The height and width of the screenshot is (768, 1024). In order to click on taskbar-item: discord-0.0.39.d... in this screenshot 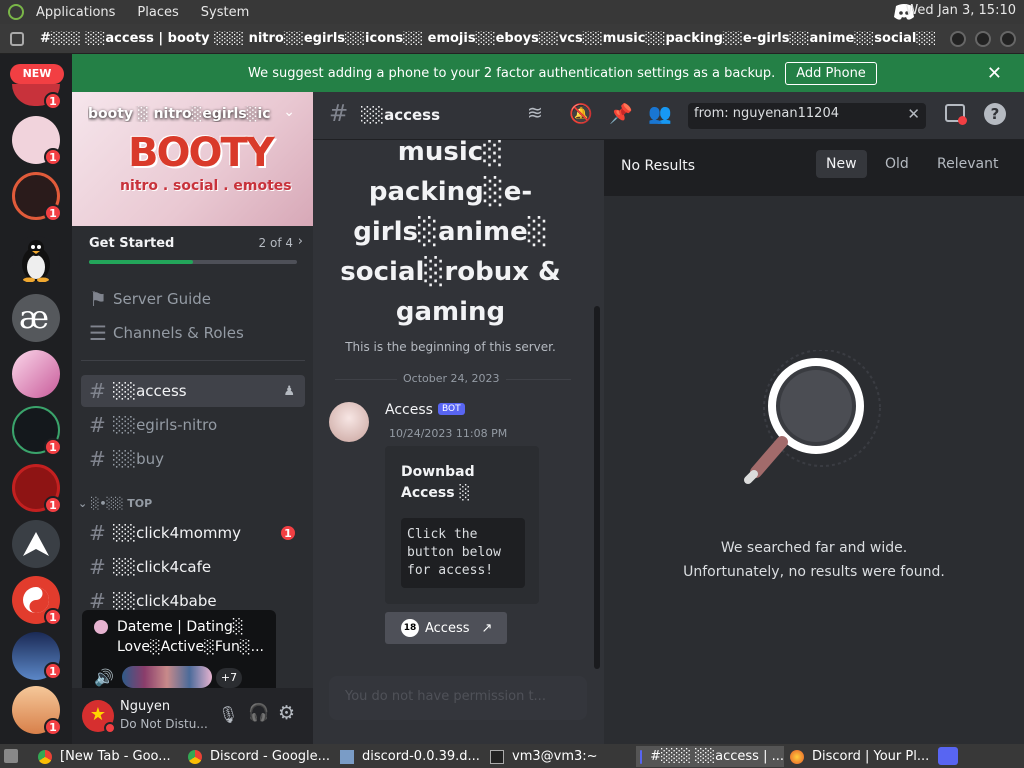, I will do `click(410, 756)`.